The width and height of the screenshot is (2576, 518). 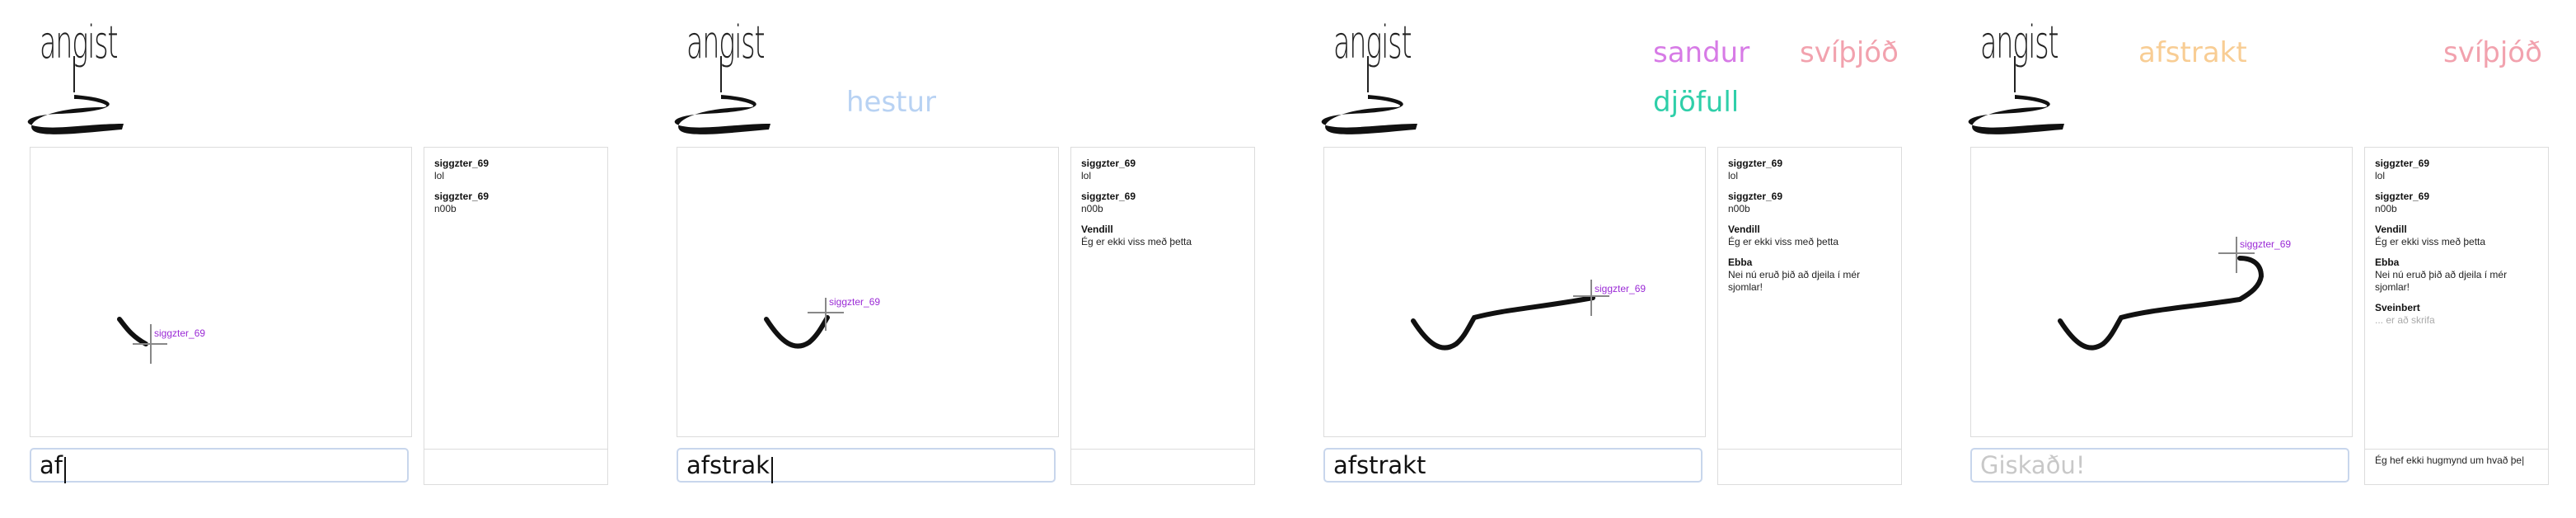 I want to click on chat-input: Ég hef ekki hugmynd um hvað þe|, so click(x=2458, y=460).